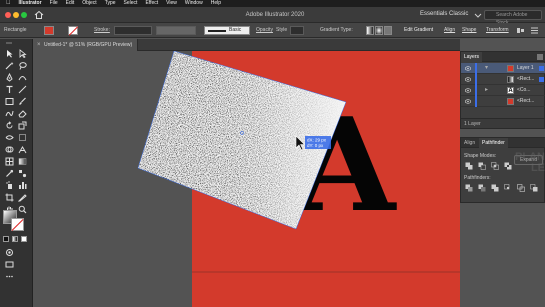  Describe the element at coordinates (486, 68) in the screenshot. I see `chevron-down-icon: ▾` at that location.